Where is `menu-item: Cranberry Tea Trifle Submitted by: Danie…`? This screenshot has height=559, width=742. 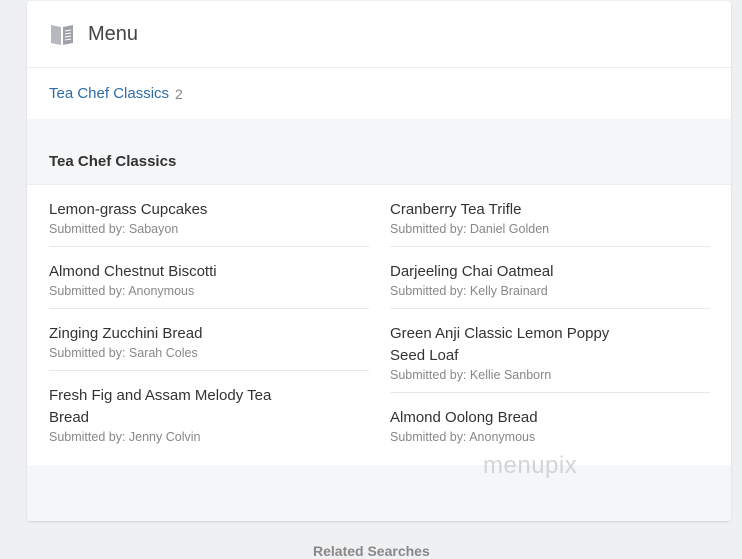 menu-item: Cranberry Tea Trifle Submitted by: Danie… is located at coordinates (550, 216).